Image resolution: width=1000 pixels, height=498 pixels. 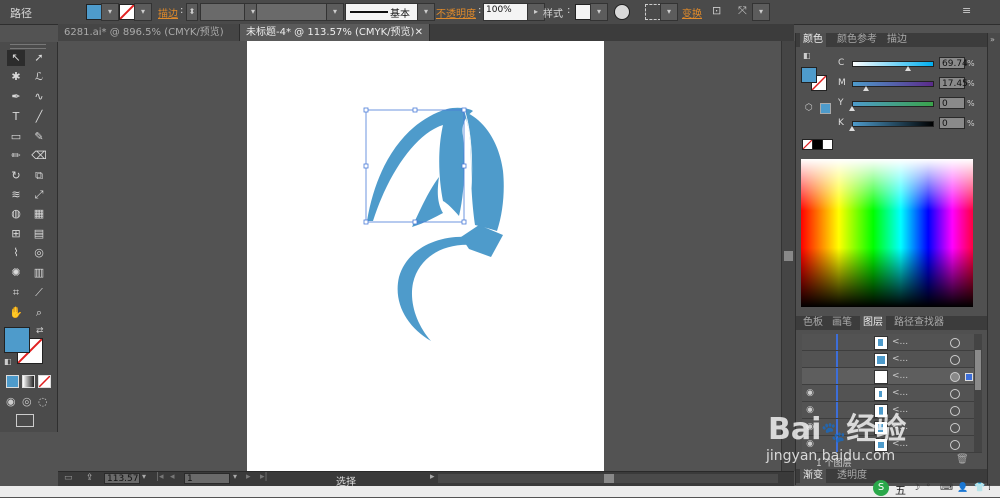 I want to click on stroke-swatch, so click(x=127, y=12).